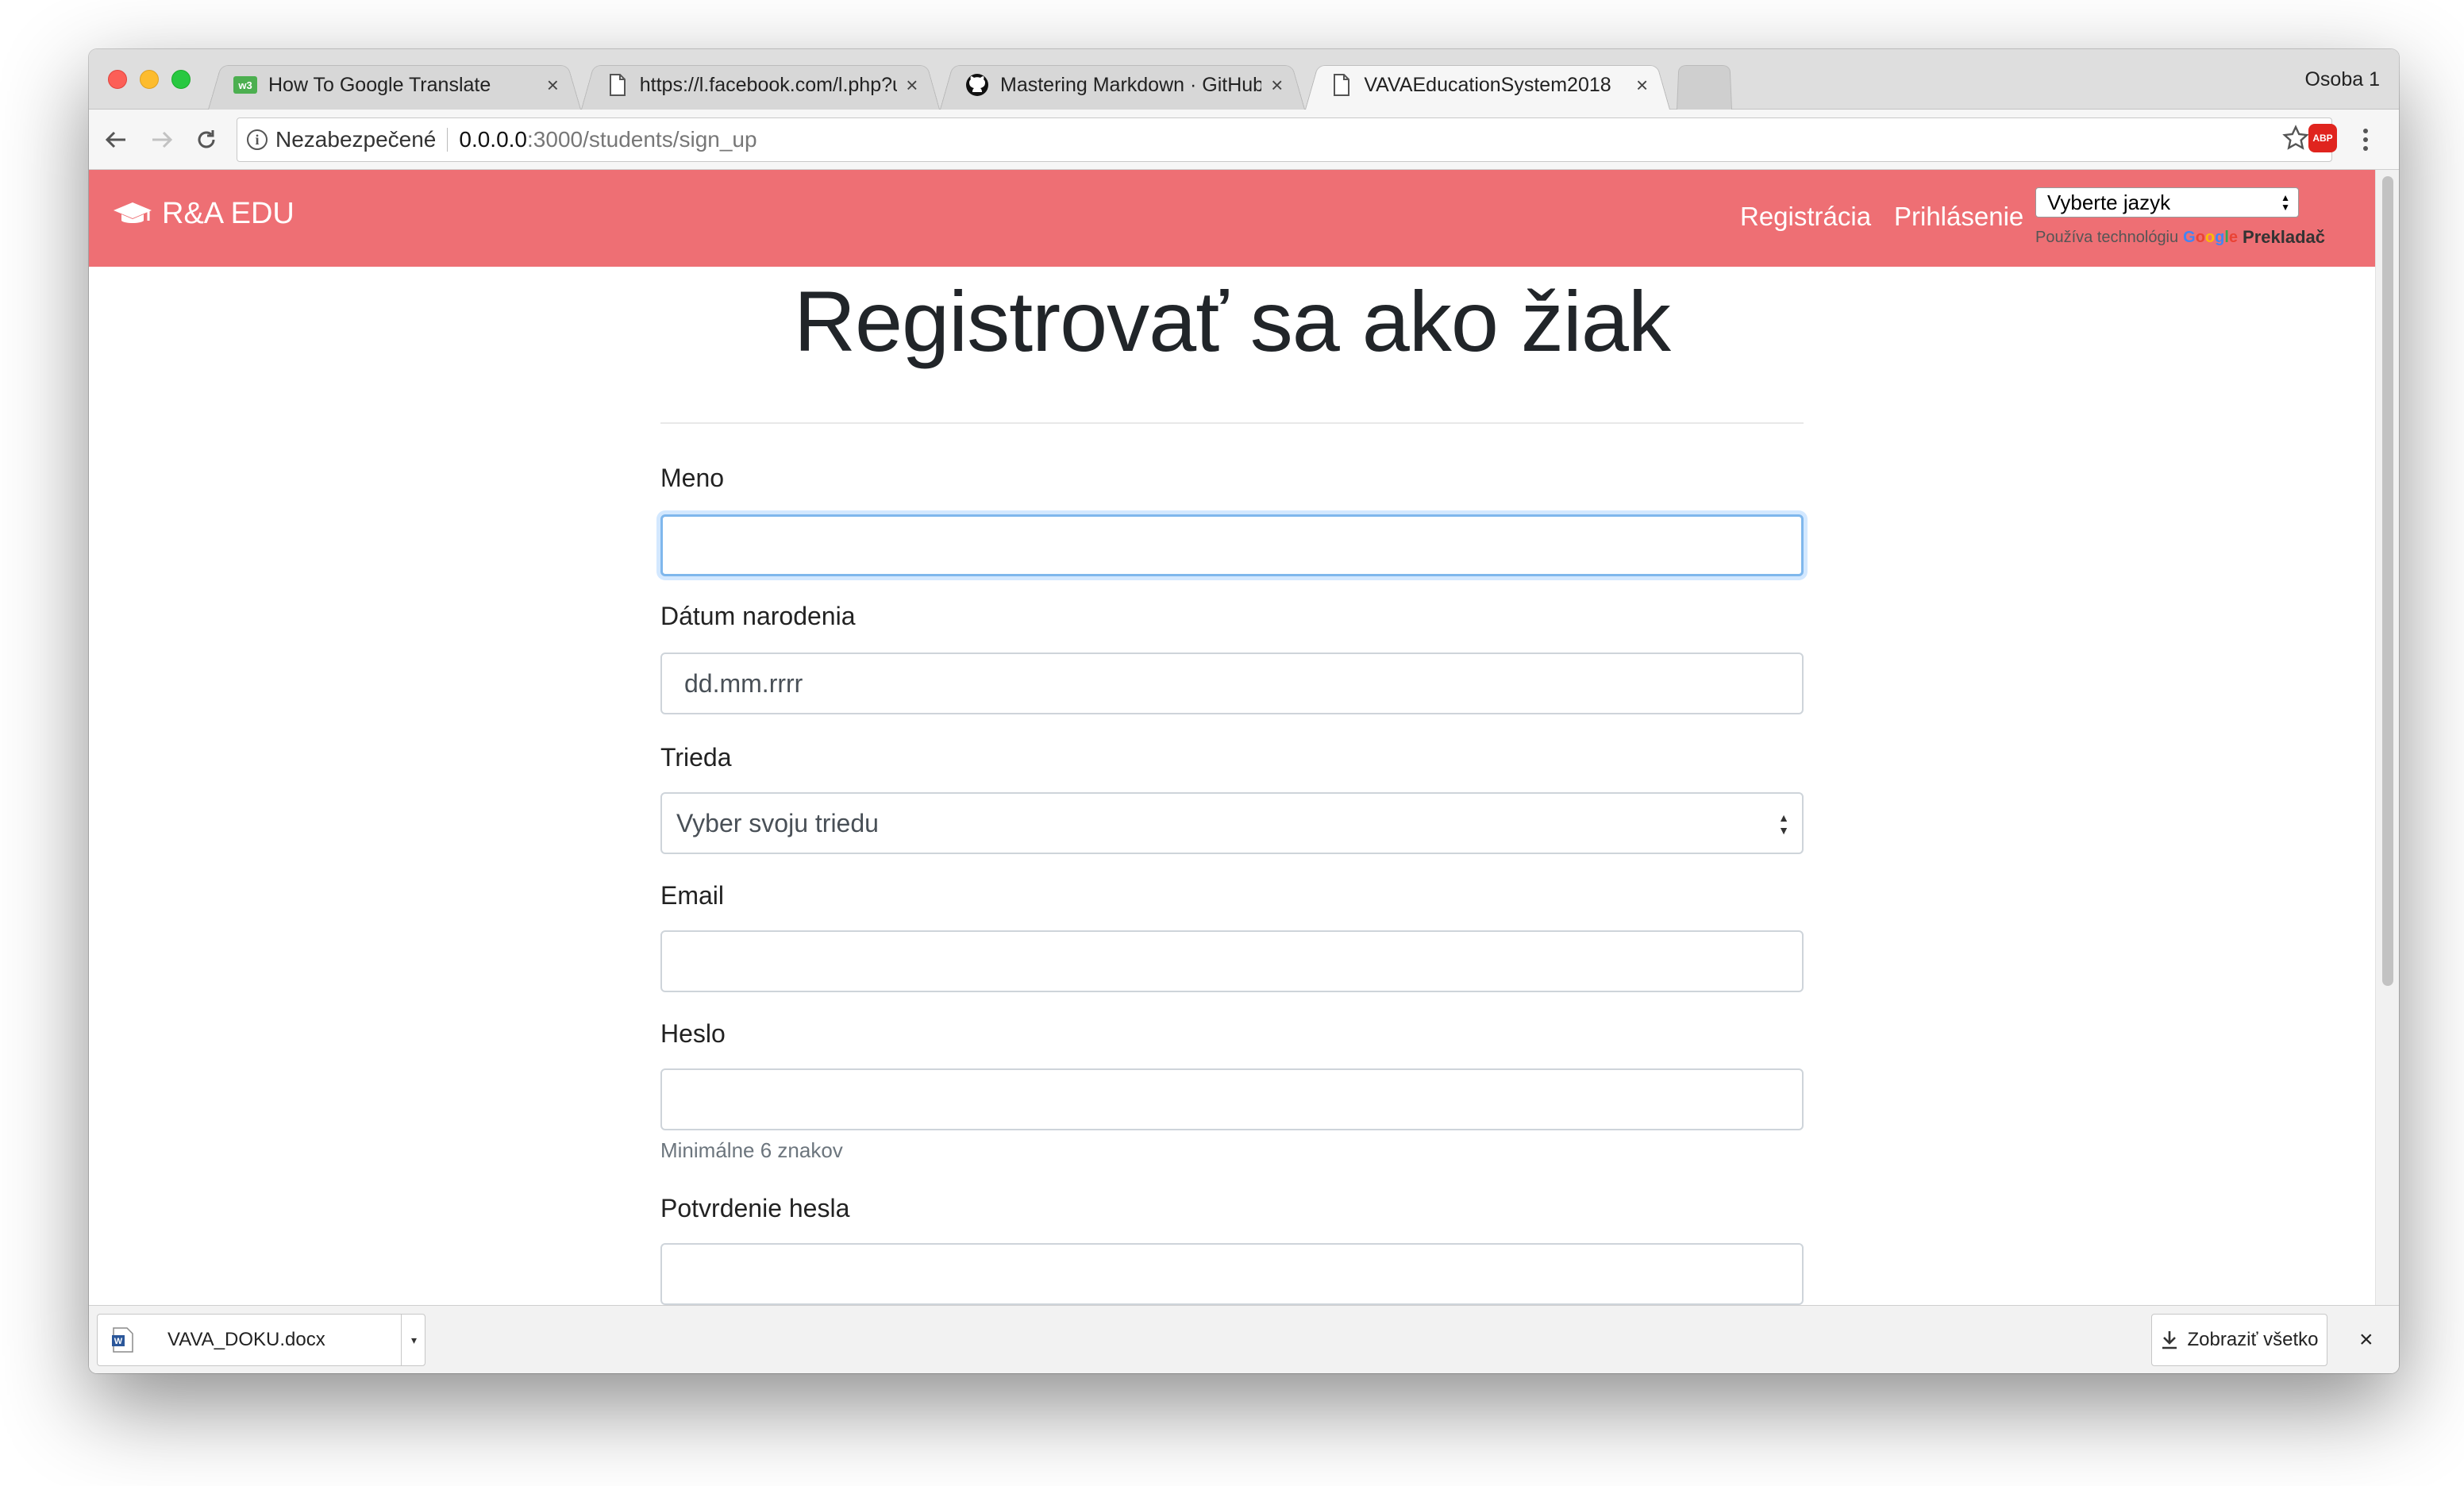  Describe the element at coordinates (246, 1339) in the screenshot. I see `download-file-name: VAVA_DOKU.docx` at that location.